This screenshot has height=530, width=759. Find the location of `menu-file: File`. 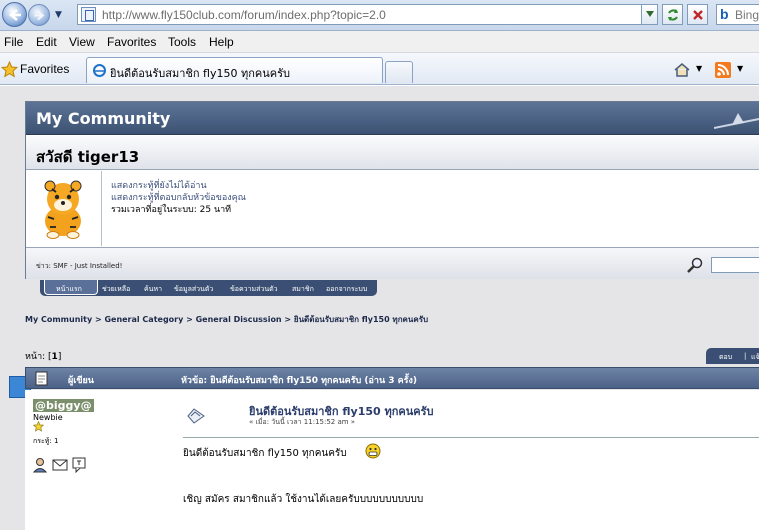

menu-file: File is located at coordinates (13, 42).